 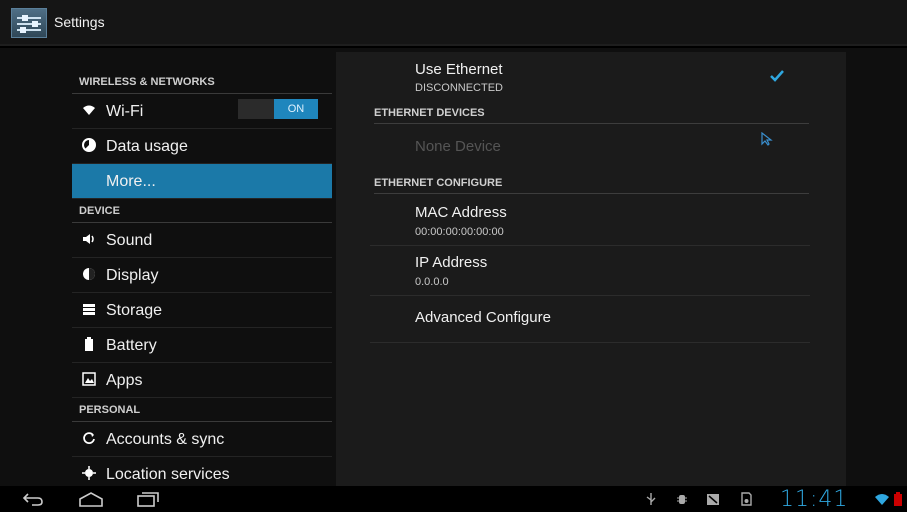 I want to click on sidebar-item-label: Apps, so click(x=124, y=380).